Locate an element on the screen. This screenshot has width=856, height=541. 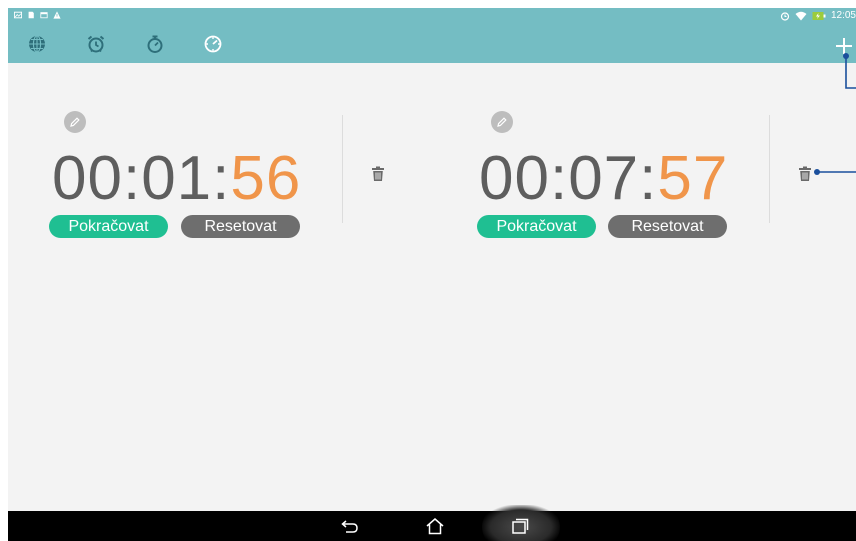
back-button is located at coordinates (350, 526).